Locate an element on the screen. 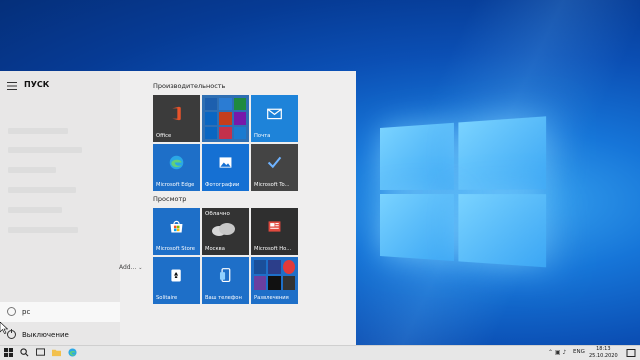  edge-icon is located at coordinates (176, 162).